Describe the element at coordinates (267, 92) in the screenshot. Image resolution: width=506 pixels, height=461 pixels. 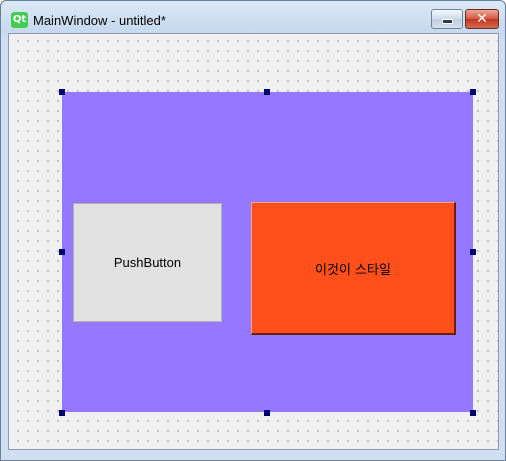
I see `resize-handle-top-center` at that location.